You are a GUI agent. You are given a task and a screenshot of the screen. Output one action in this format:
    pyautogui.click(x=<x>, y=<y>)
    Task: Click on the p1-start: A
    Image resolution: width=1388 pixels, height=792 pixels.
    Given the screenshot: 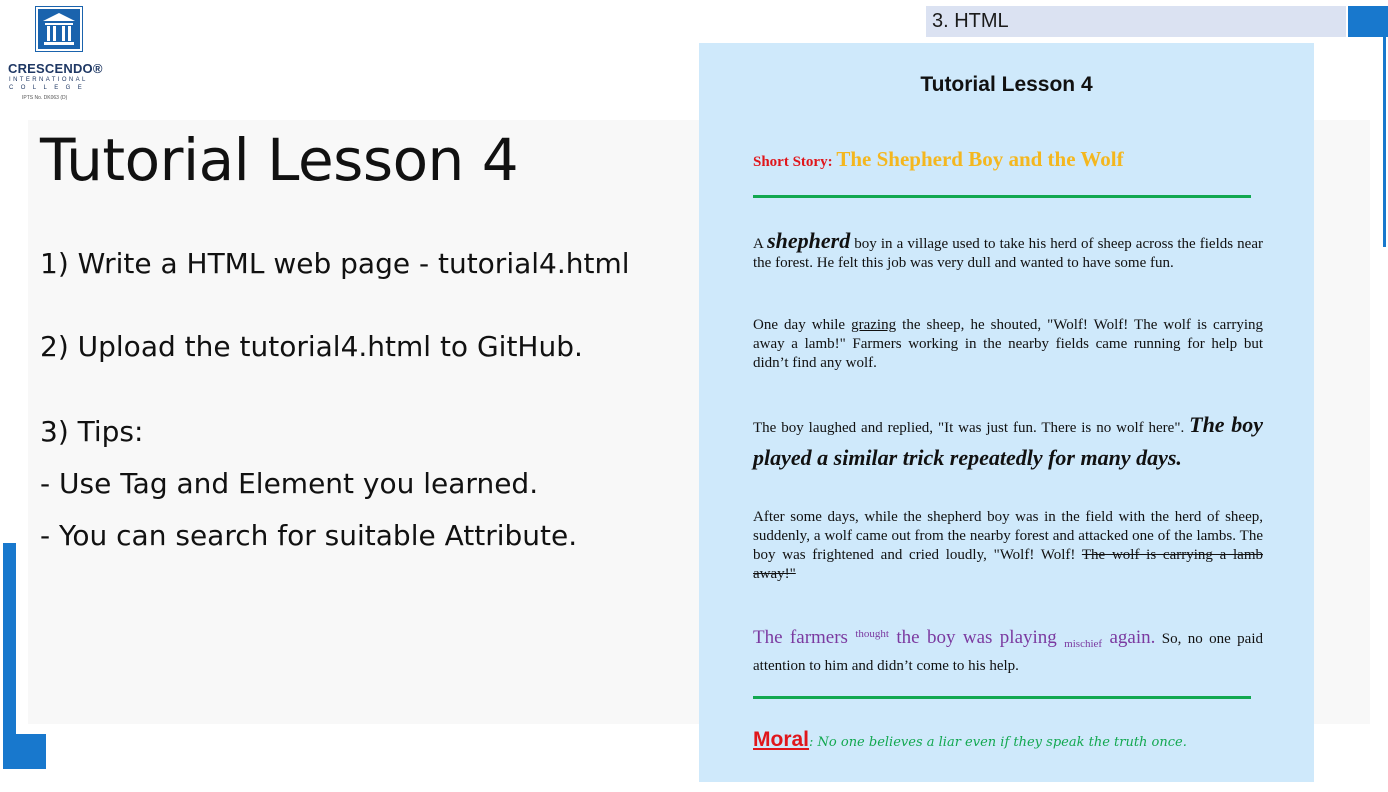 What is the action you would take?
    pyautogui.click(x=760, y=244)
    